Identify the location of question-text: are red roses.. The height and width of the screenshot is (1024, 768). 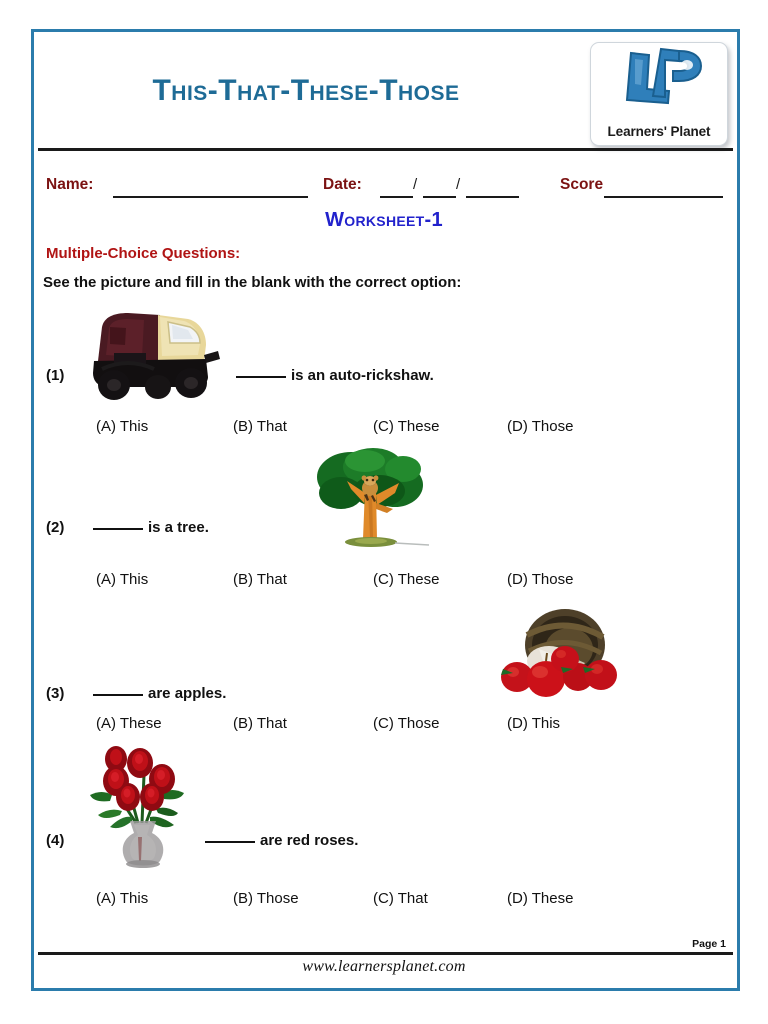
(281, 840).